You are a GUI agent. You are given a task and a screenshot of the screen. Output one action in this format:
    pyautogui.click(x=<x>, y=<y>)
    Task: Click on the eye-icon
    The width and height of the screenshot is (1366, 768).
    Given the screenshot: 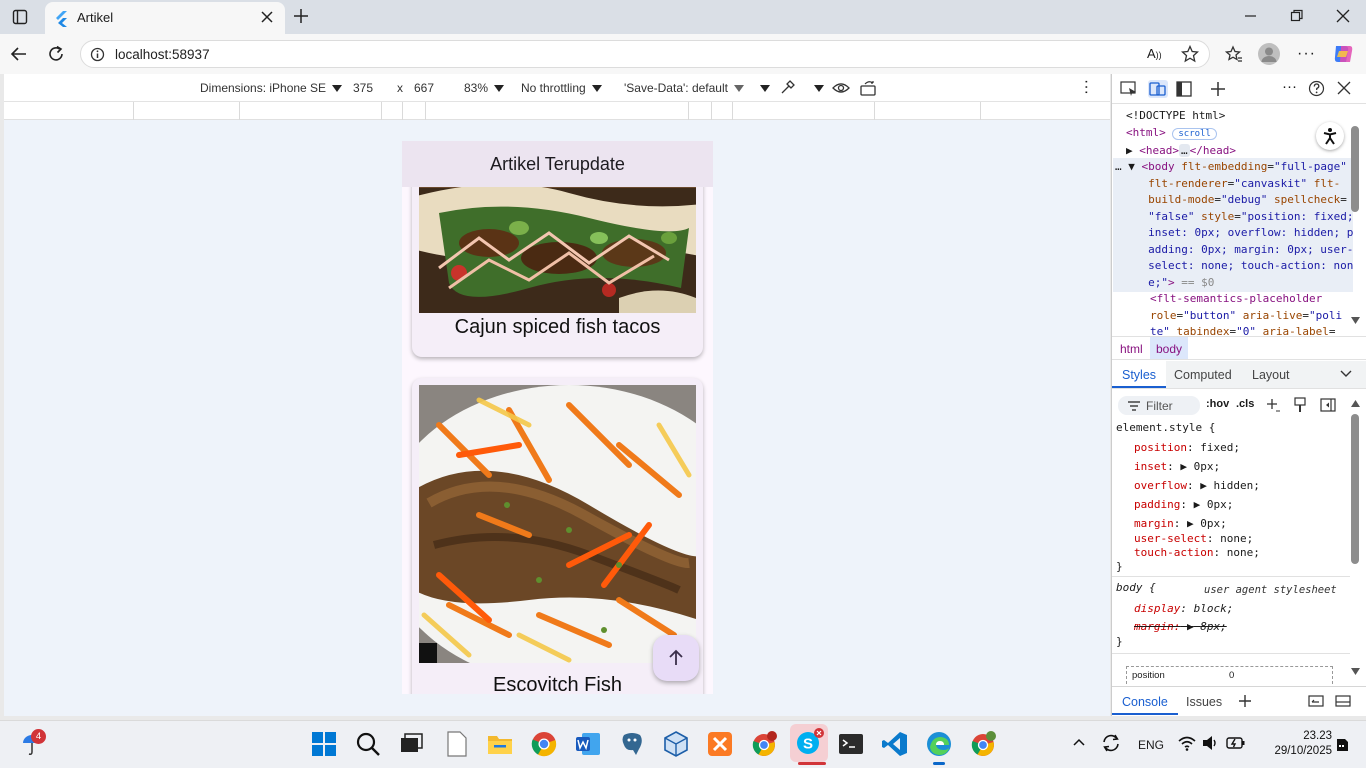 What is the action you would take?
    pyautogui.click(x=841, y=88)
    